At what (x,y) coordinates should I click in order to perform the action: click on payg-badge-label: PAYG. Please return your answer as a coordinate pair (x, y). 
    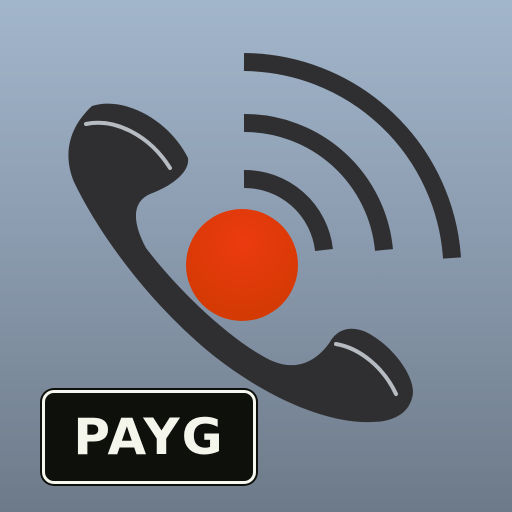
    Looking at the image, I should click on (149, 437).